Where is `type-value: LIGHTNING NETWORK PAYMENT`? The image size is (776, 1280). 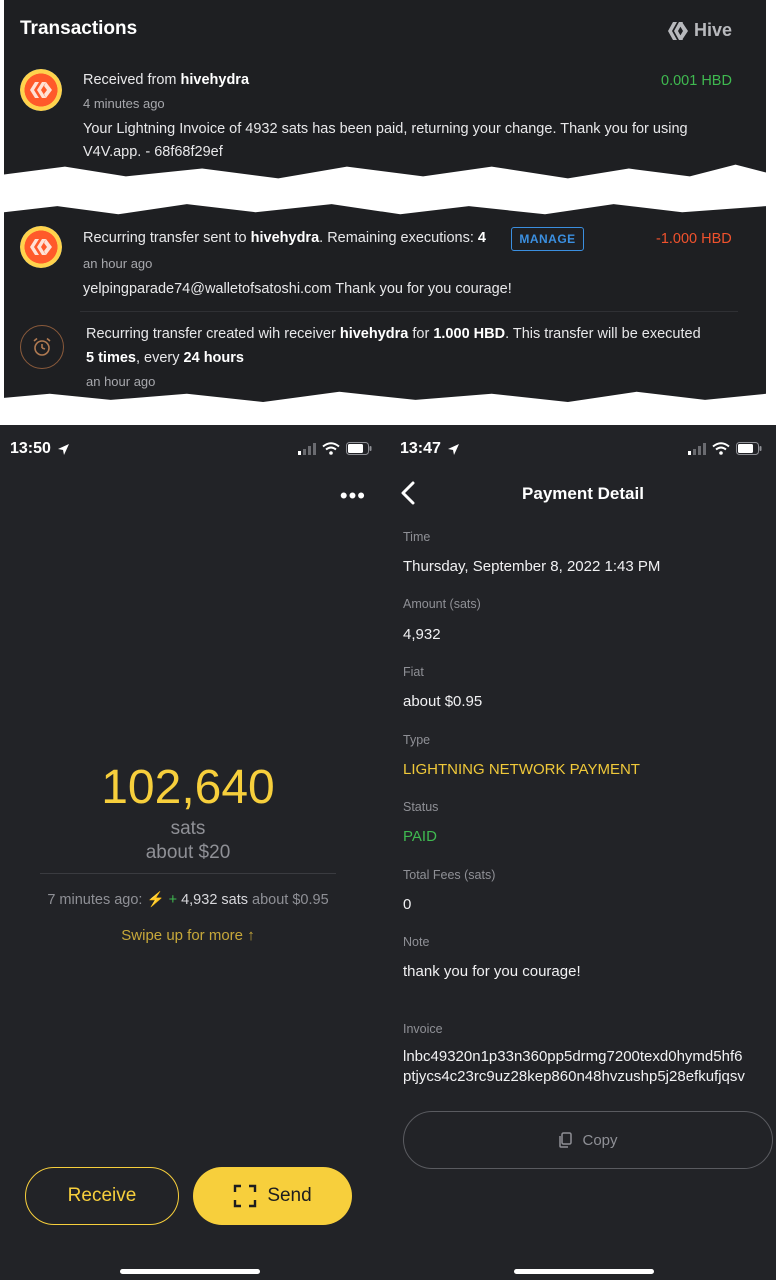
type-value: LIGHTNING NETWORK PAYMENT is located at coordinates (521, 769).